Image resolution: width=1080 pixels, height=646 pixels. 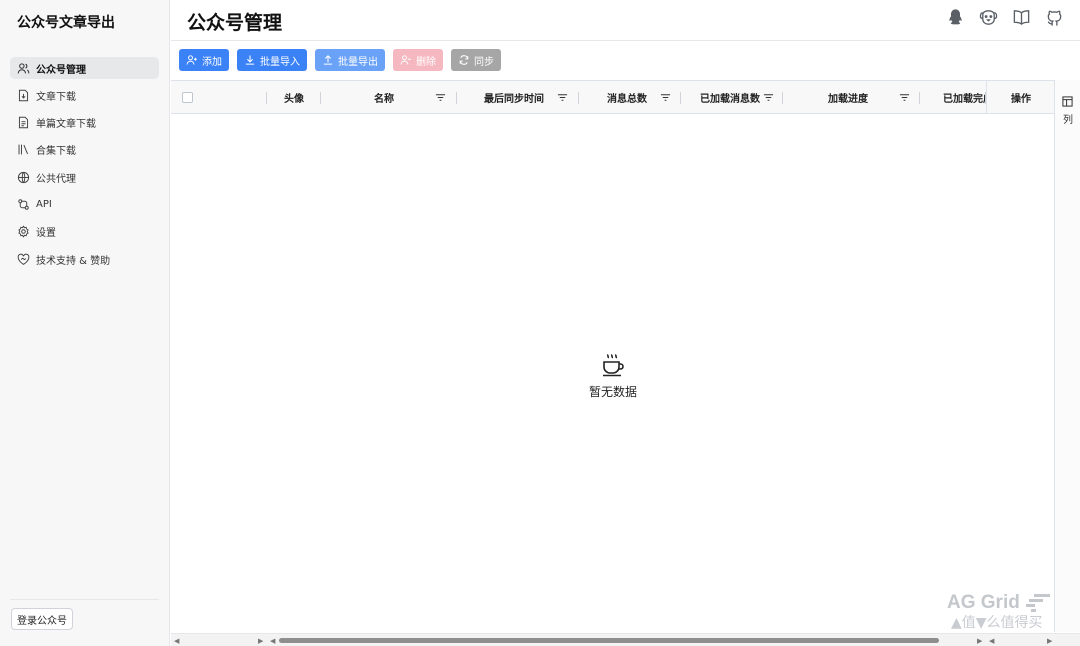 What do you see at coordinates (997, 623) in the screenshot?
I see `site-watermark: ▲值▼么值得买` at bounding box center [997, 623].